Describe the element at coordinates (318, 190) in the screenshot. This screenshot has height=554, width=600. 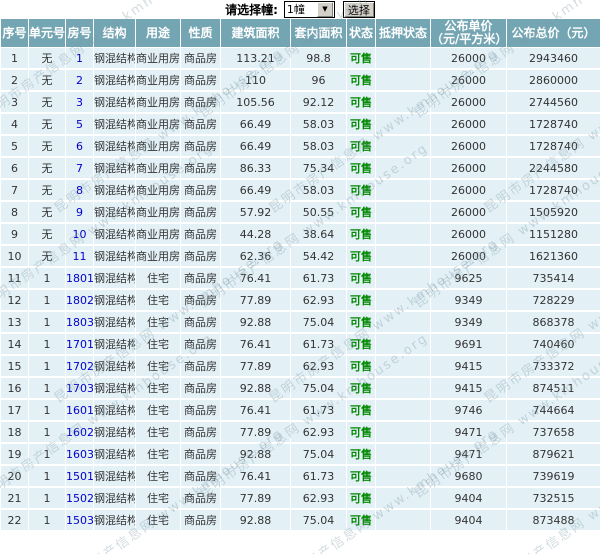
I see `cell-inner-area: 58.03` at that location.